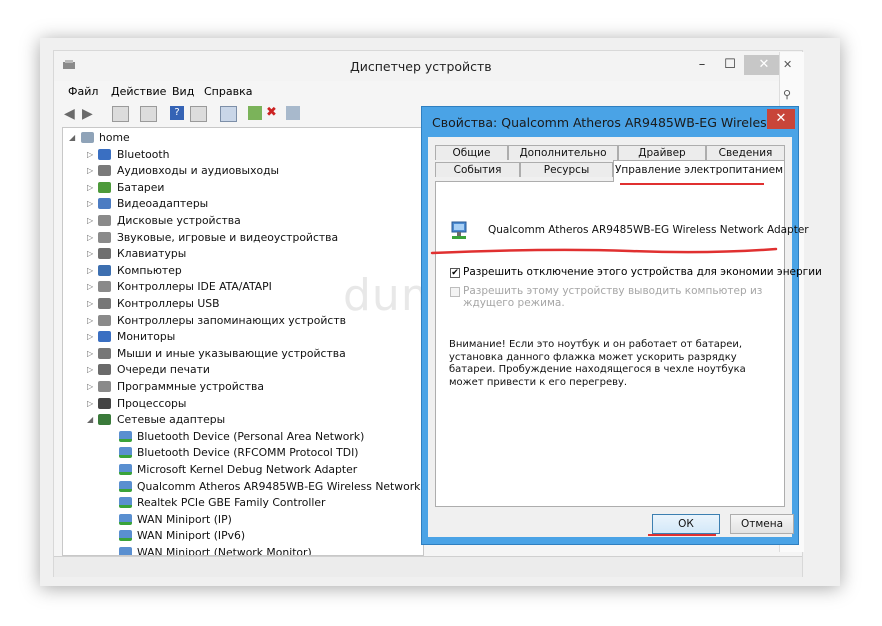 This screenshot has height=626, width=882. Describe the element at coordinates (730, 65) in the screenshot. I see `maximize-button: ☐` at that location.